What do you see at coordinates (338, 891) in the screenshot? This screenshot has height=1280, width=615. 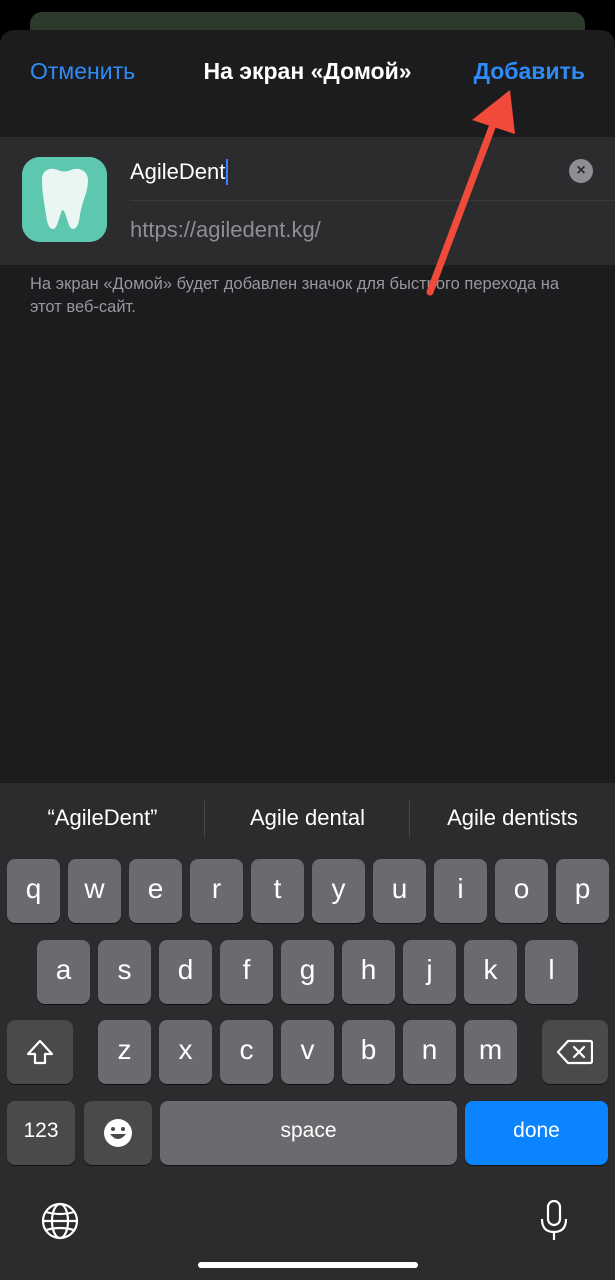 I see `key-y: y` at bounding box center [338, 891].